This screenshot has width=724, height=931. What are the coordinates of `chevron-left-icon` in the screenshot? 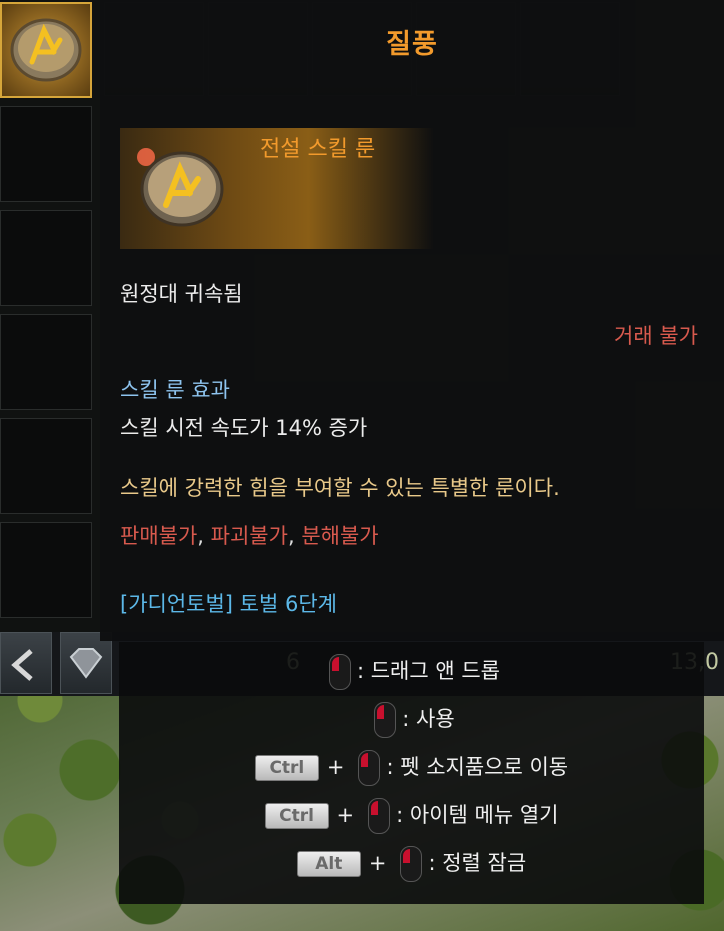 It's located at (22, 665).